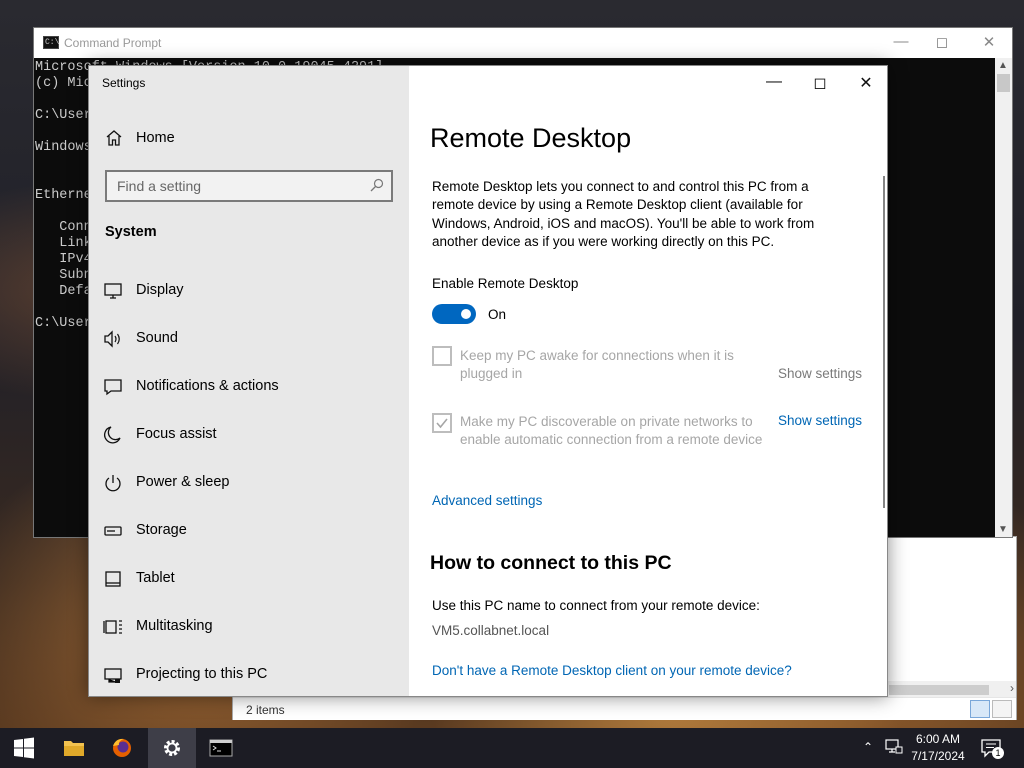 The image size is (1024, 768). I want to click on explorer-scroll-thumb, so click(939, 690).